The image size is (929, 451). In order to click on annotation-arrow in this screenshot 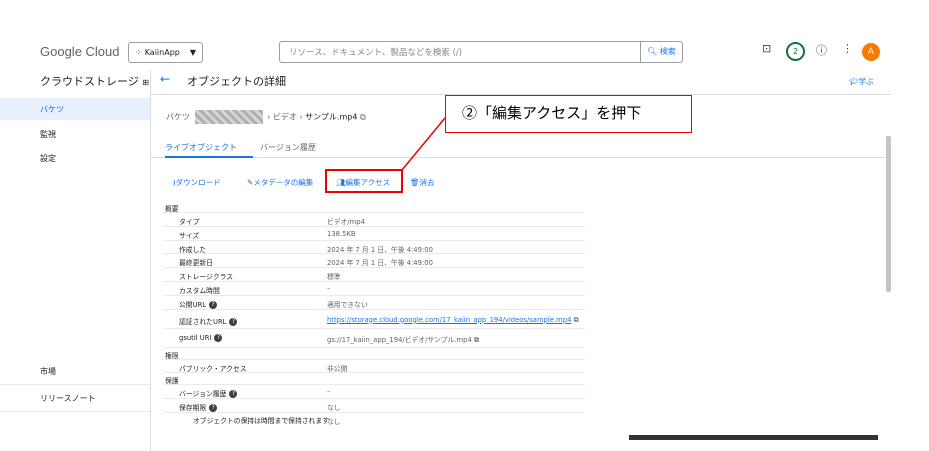, I will do `click(423, 144)`.